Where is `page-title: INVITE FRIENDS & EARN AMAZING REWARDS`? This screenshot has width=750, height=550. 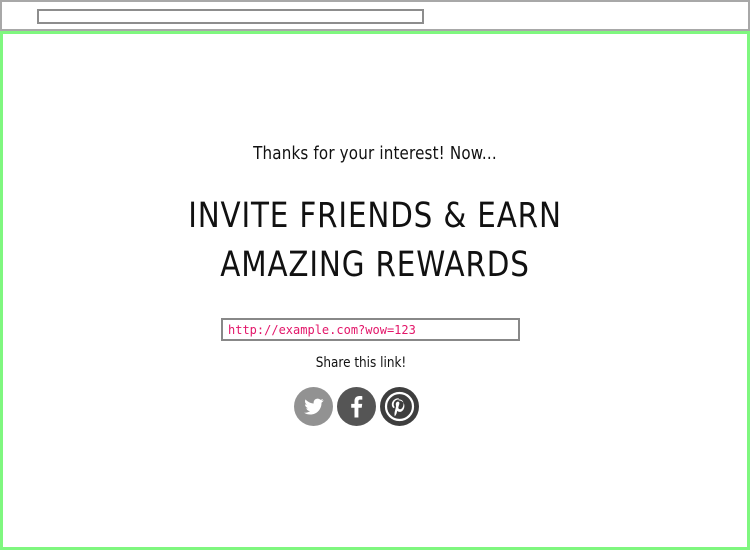
page-title: INVITE FRIENDS & EARN AMAZING REWARDS is located at coordinates (375, 241).